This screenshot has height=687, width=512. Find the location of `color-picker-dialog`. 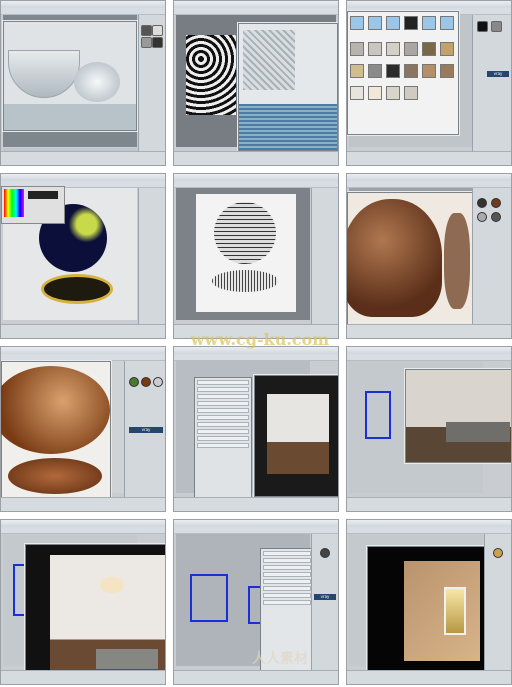

color-picker-dialog is located at coordinates (33, 205).